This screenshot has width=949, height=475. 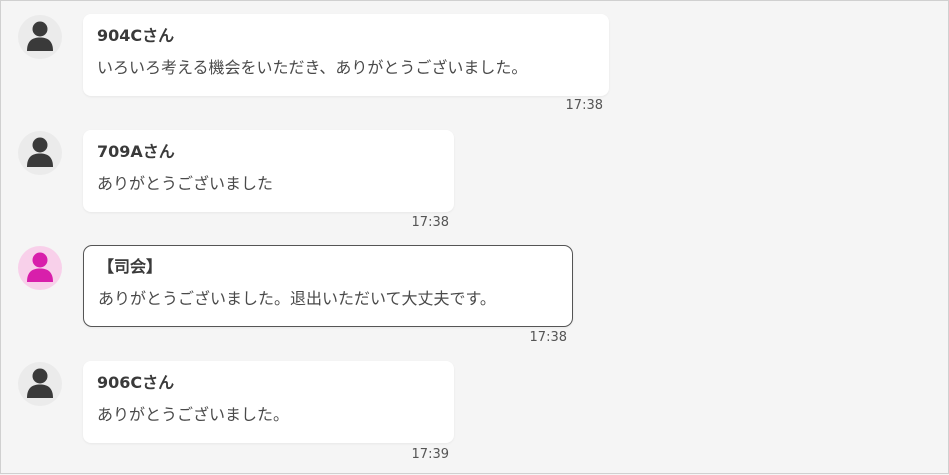 What do you see at coordinates (297, 298) in the screenshot?
I see `message-text: ありがとうございました。退出いただいて大丈夫です。` at bounding box center [297, 298].